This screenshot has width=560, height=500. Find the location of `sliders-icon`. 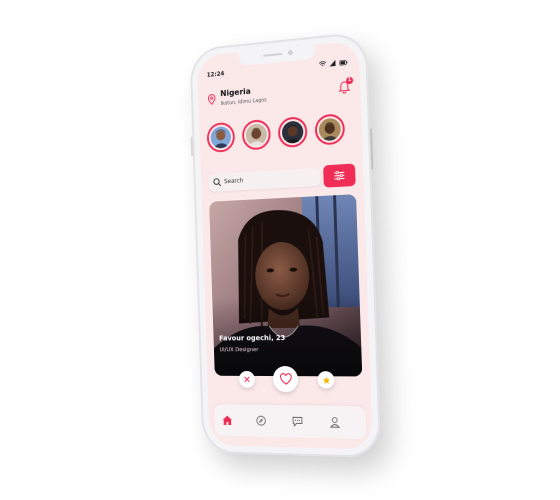

sliders-icon is located at coordinates (339, 175).